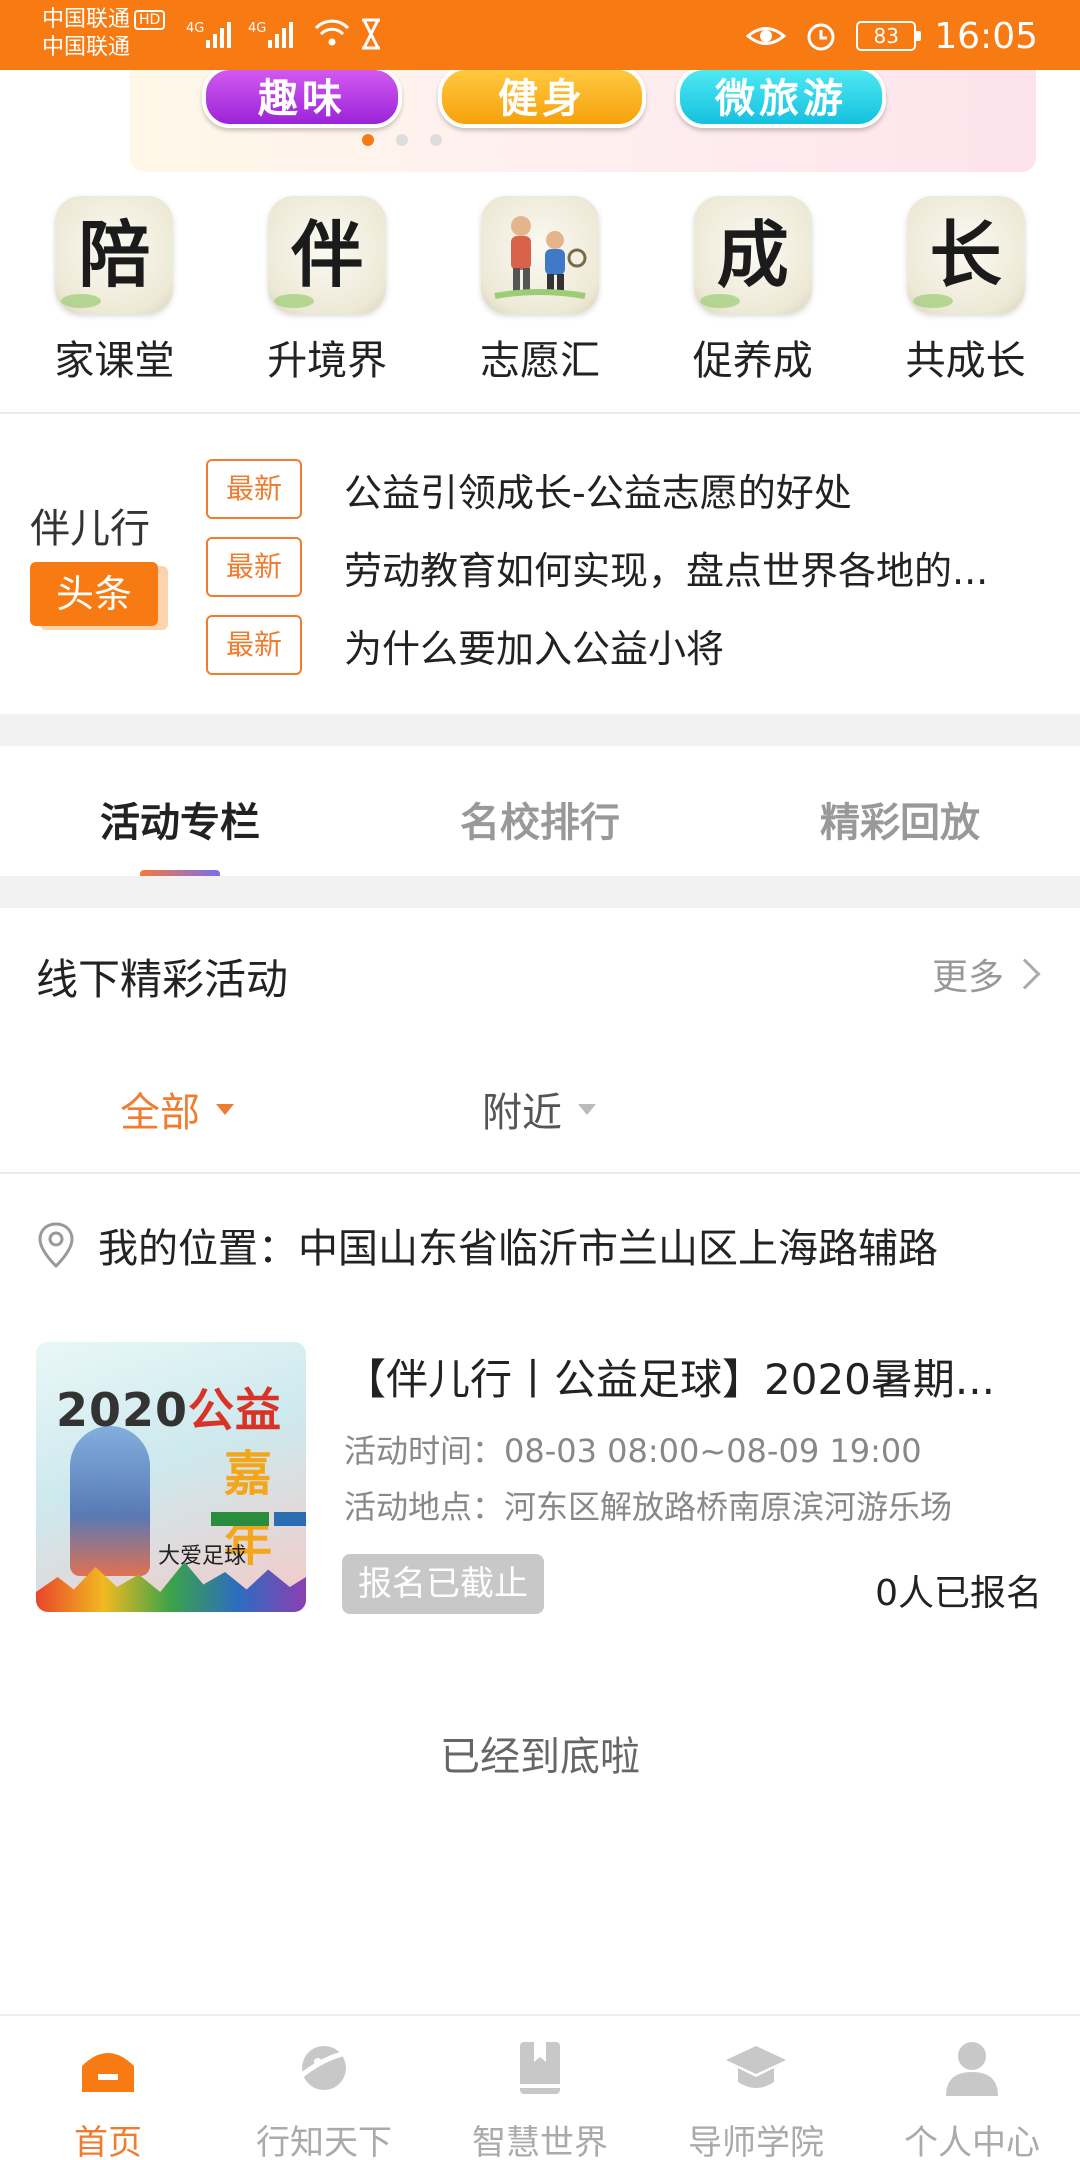 This screenshot has height=2160, width=1080. I want to click on thumbnail-blue-bar, so click(290, 1519).